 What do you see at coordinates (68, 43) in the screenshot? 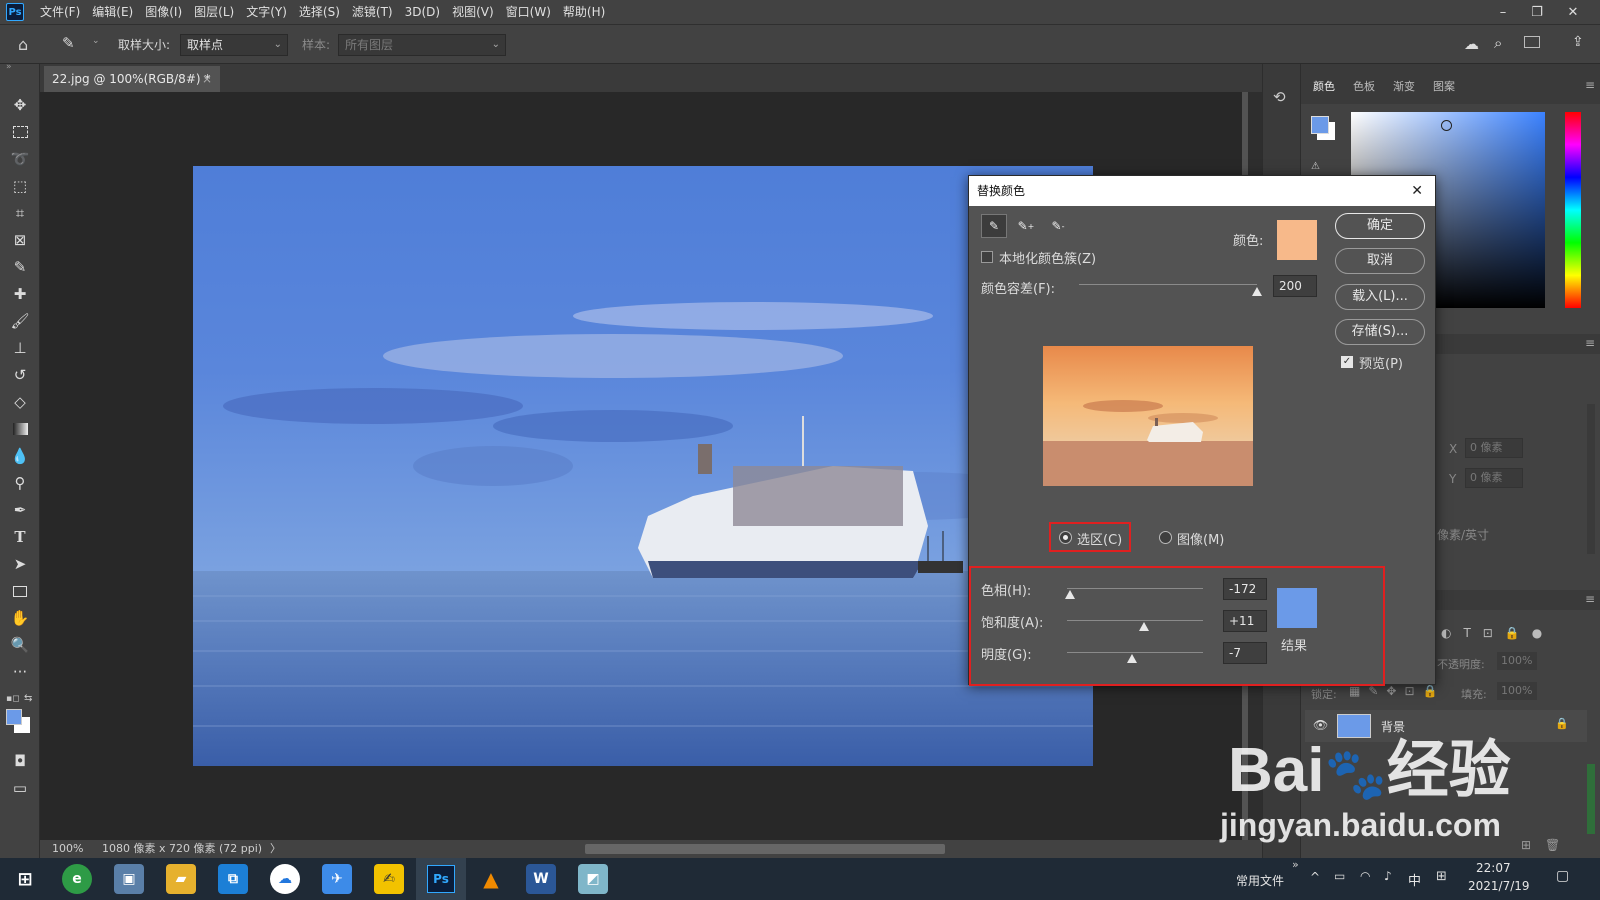
I see `eyedropper-tool-icon: ✎` at bounding box center [68, 43].